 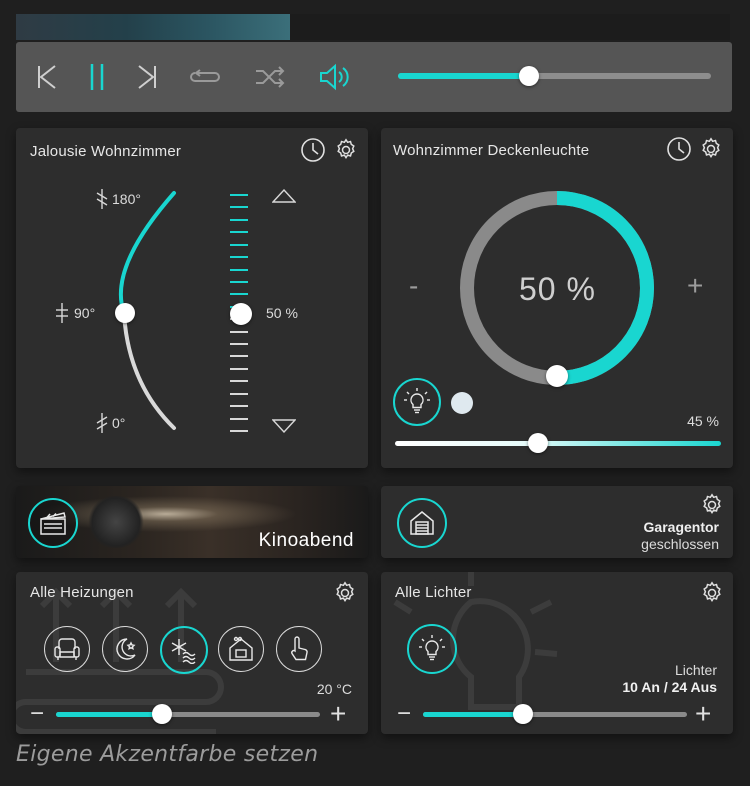 What do you see at coordinates (374, 77) in the screenshot?
I see `media-player-bar` at bounding box center [374, 77].